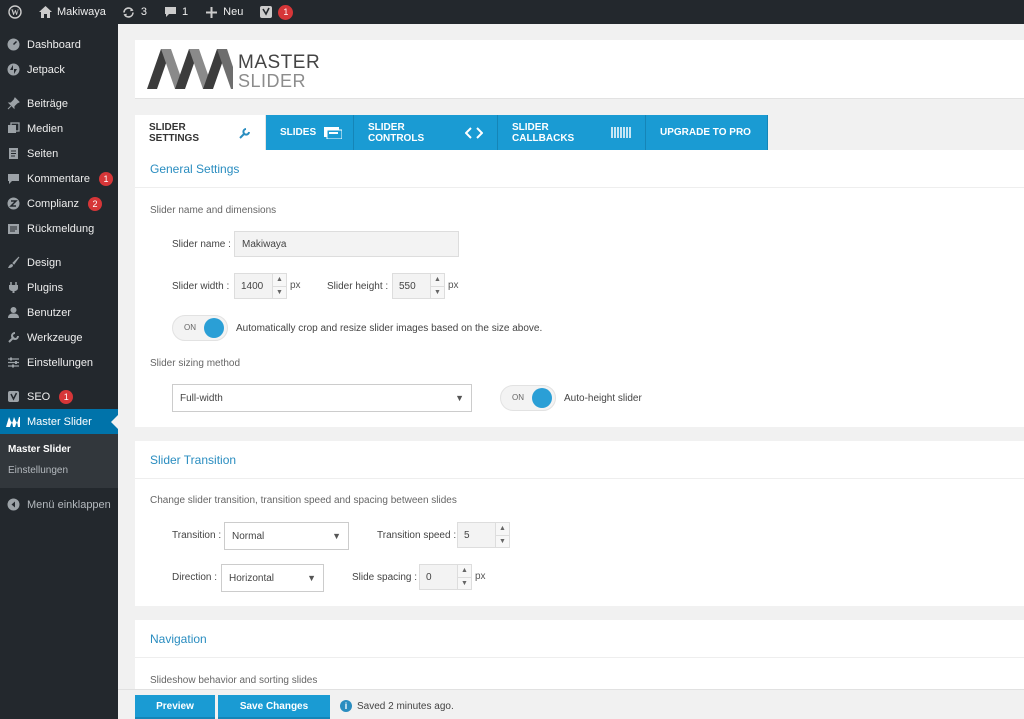 This screenshot has height=719, width=1024. I want to click on tab-label: UPGRADE TO PRO, so click(705, 132).